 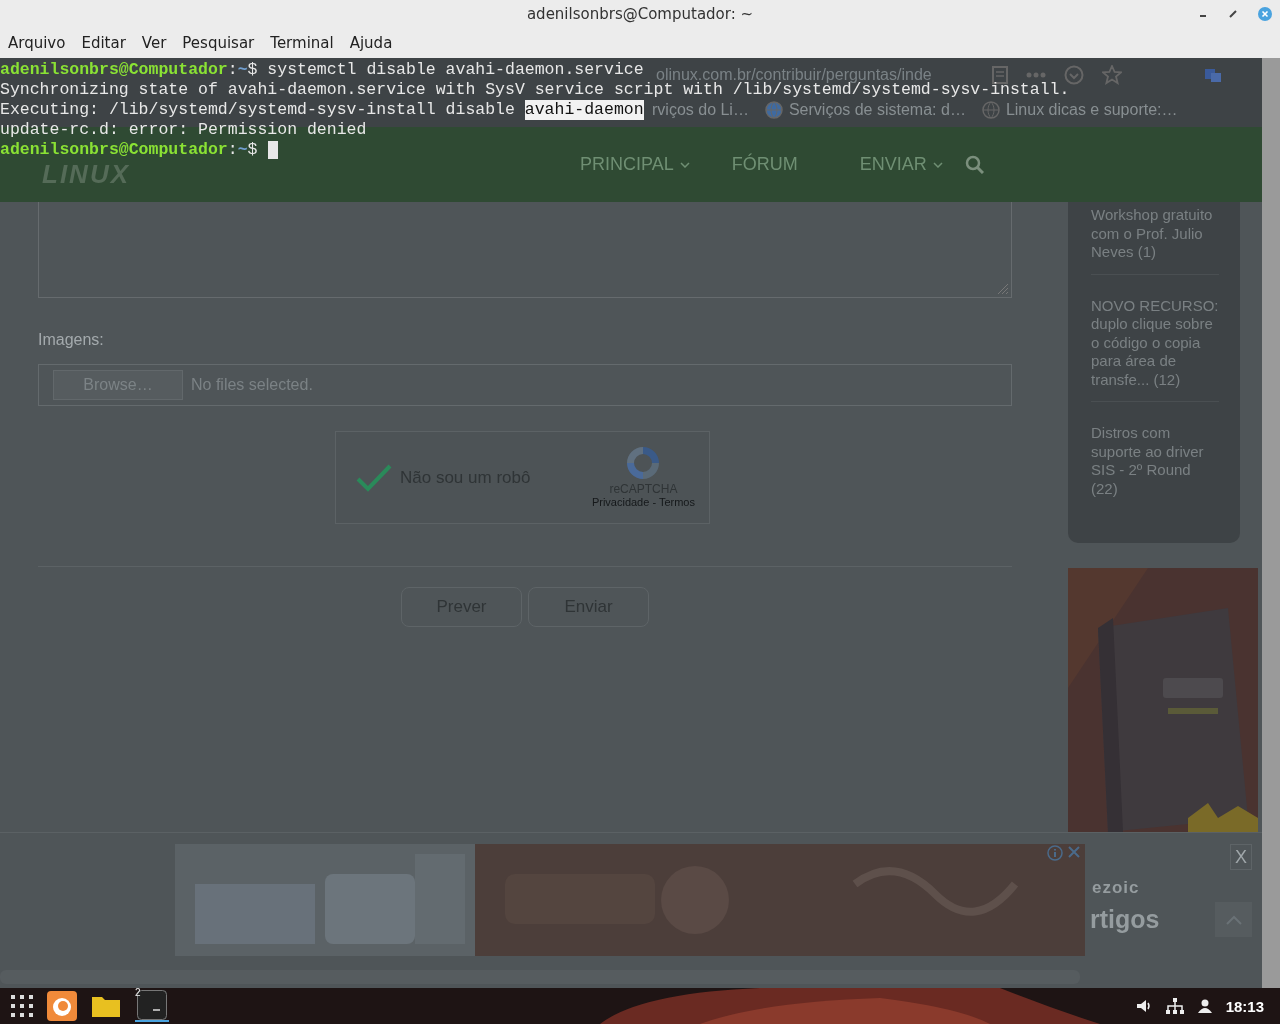 I want to click on search-icon, so click(x=974, y=164).